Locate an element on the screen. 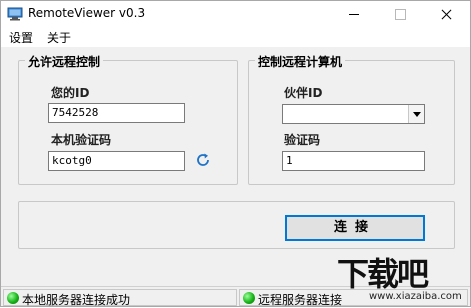 Image resolution: width=471 pixels, height=308 pixels. maximize-button is located at coordinates (400, 14).